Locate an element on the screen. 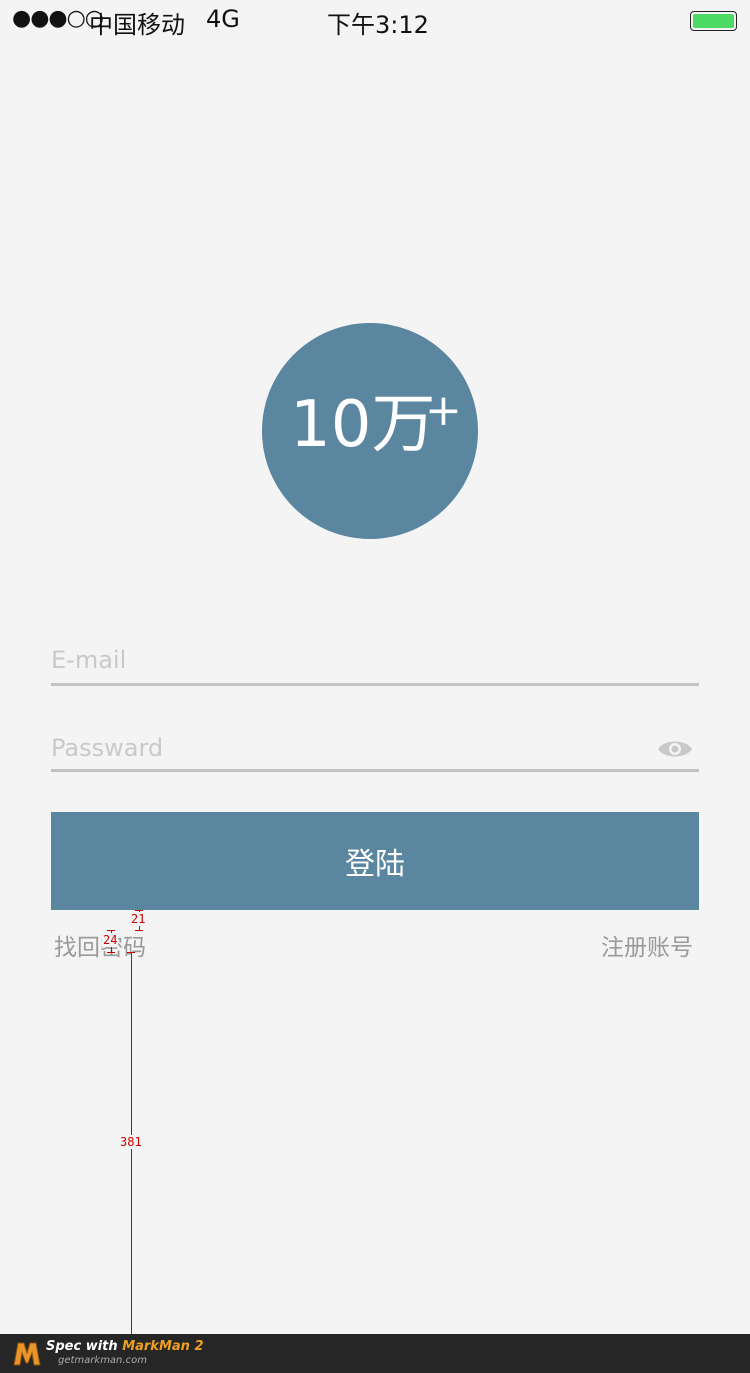  markman-footer: Spec with MarkMan 2 getmarkman.com is located at coordinates (375, 1353).